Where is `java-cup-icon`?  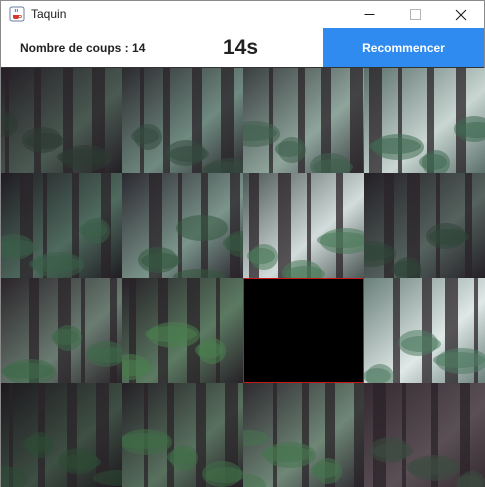
java-cup-icon is located at coordinates (17, 14).